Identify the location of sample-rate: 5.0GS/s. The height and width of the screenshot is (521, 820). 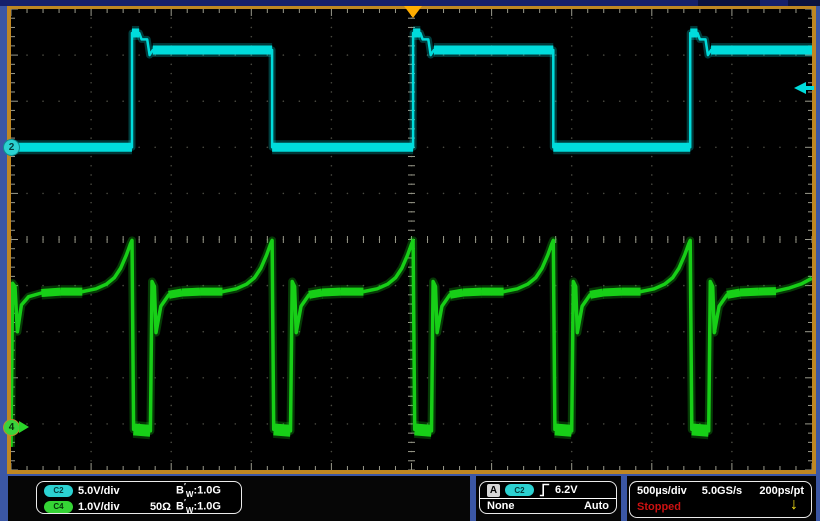
(722, 490).